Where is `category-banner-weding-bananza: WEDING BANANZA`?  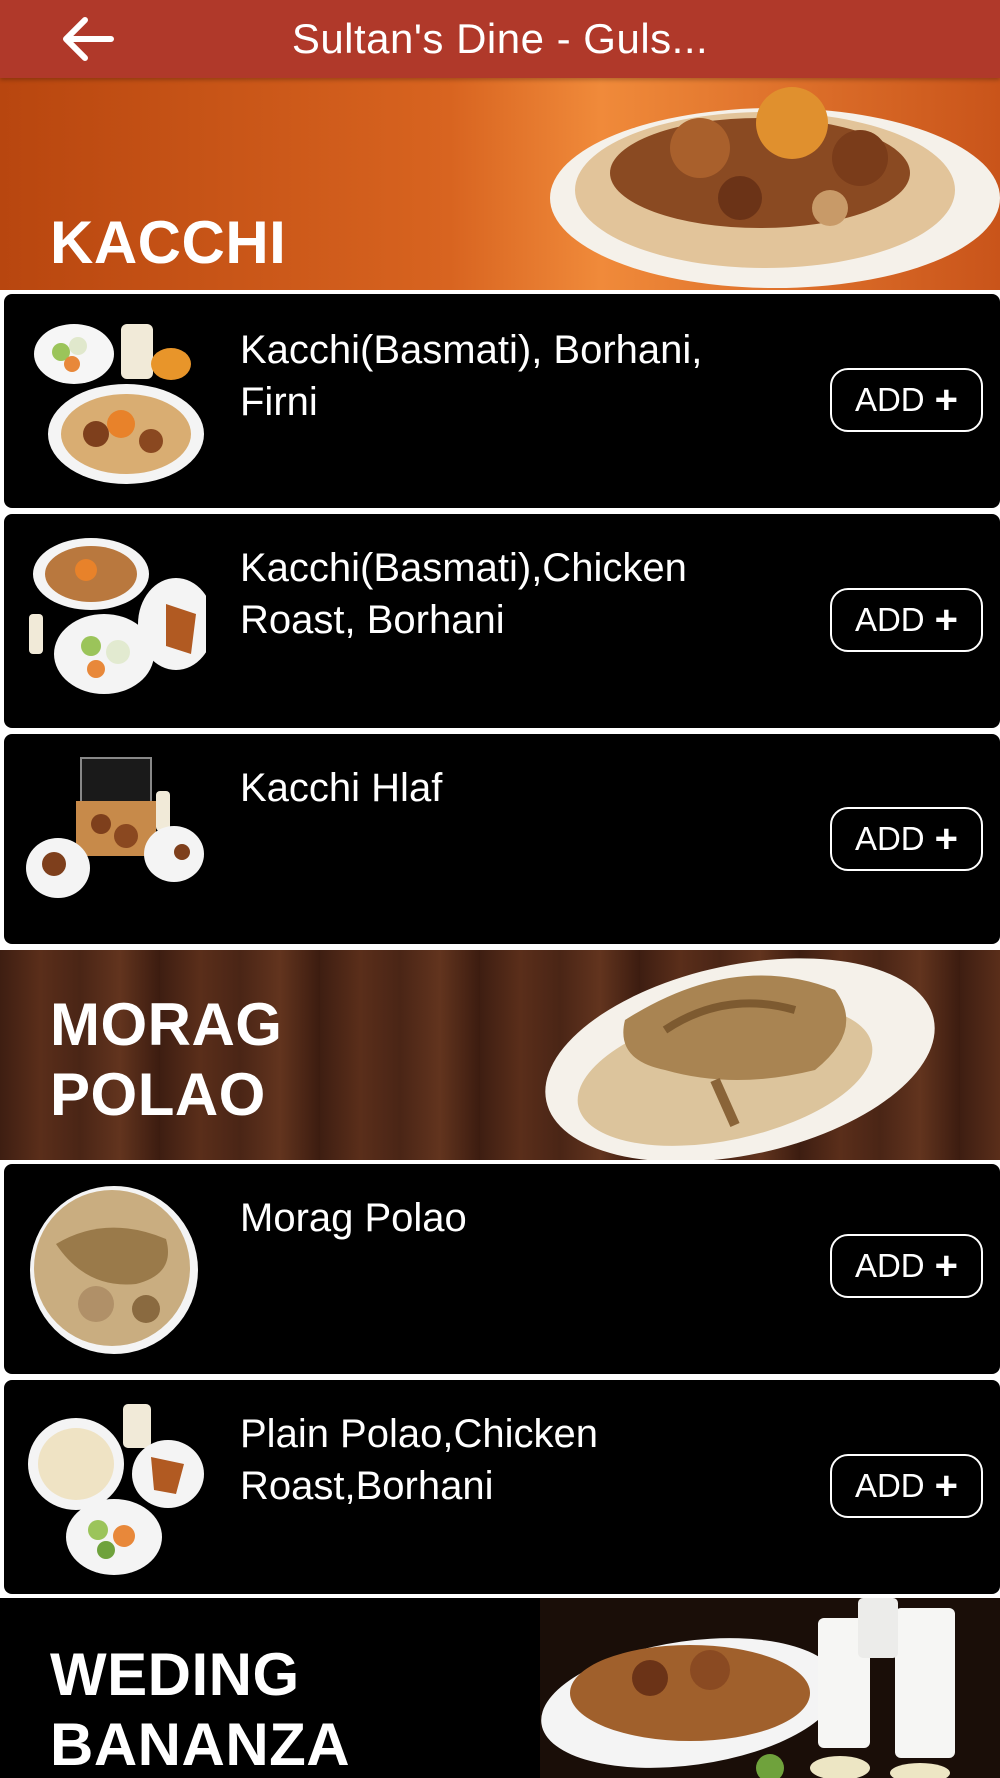
category-banner-weding-bananza: WEDING BANANZA is located at coordinates (500, 1688).